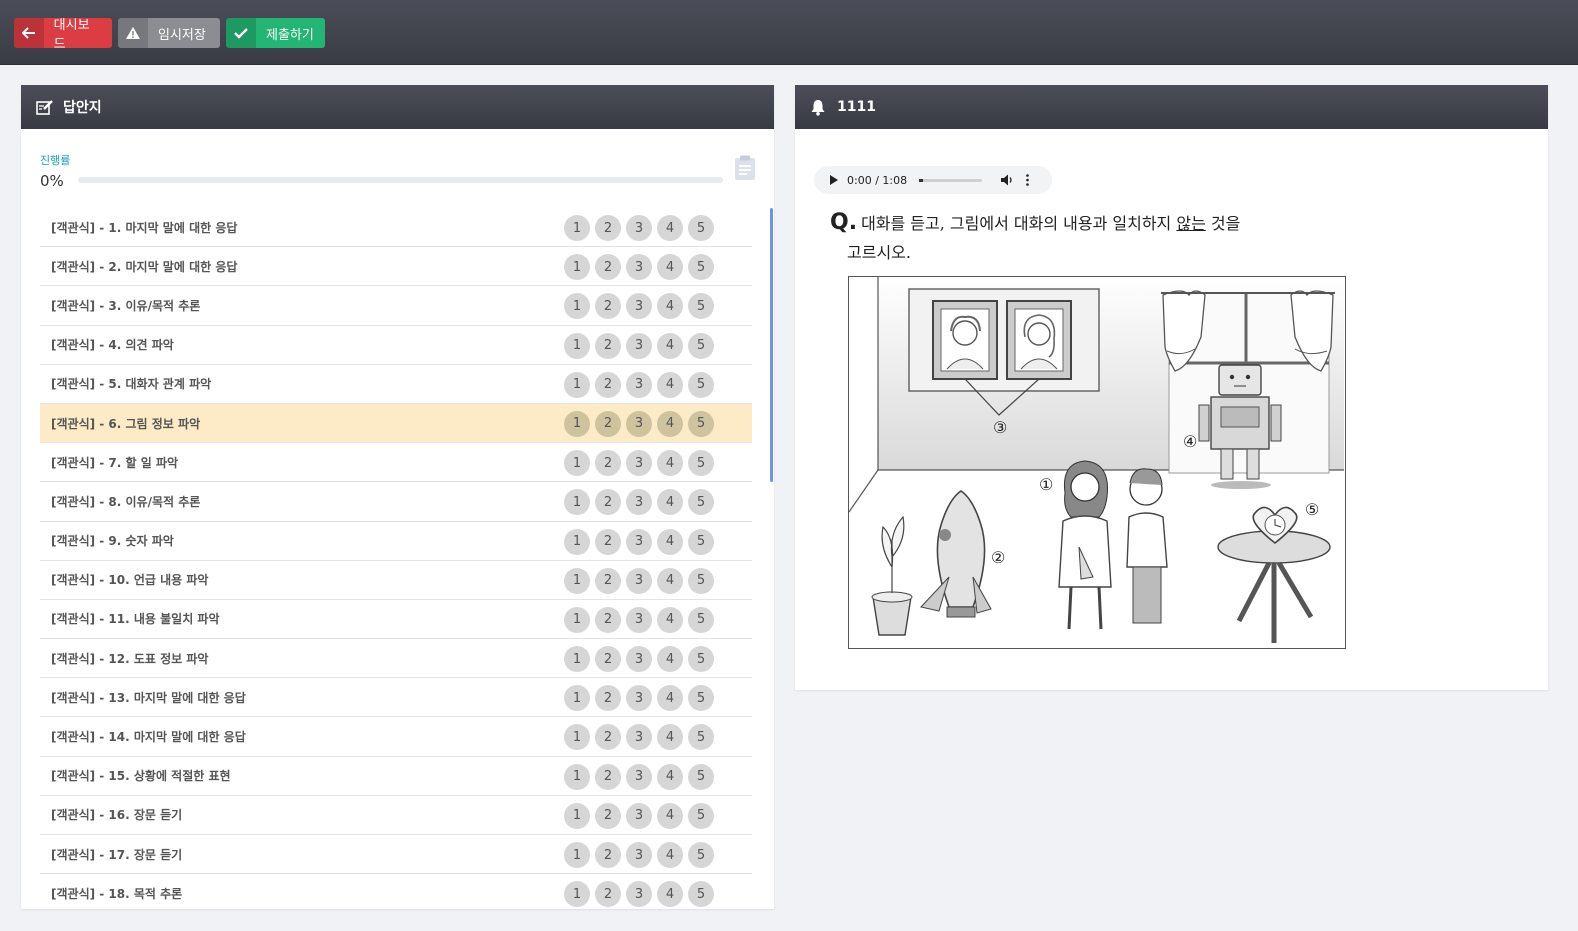  Describe the element at coordinates (396, 891) in the screenshot. I see `question-row: [객관식] - 18. 목적 추론 1 2 3 4 5` at that location.